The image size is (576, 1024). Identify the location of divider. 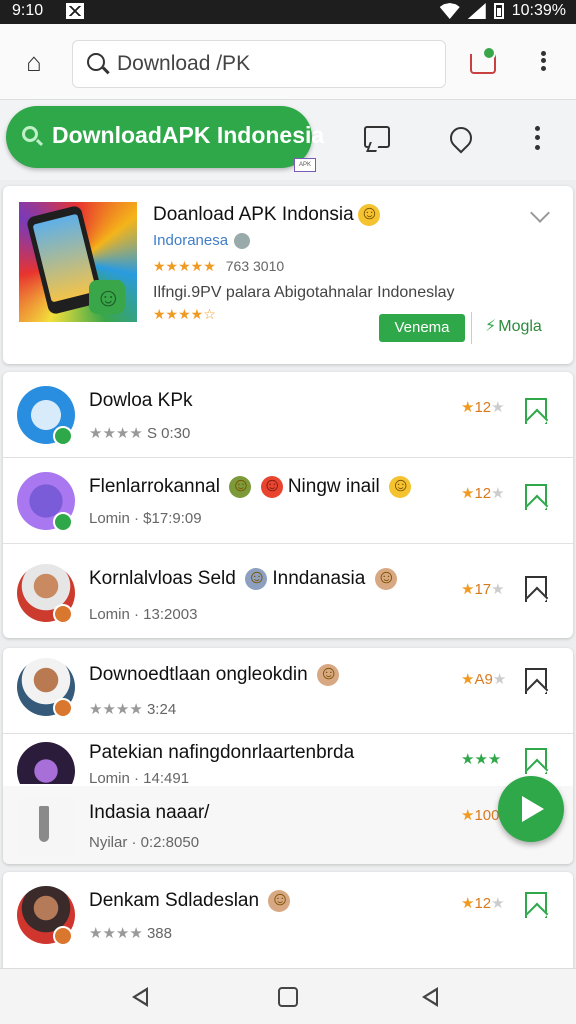
(471, 328).